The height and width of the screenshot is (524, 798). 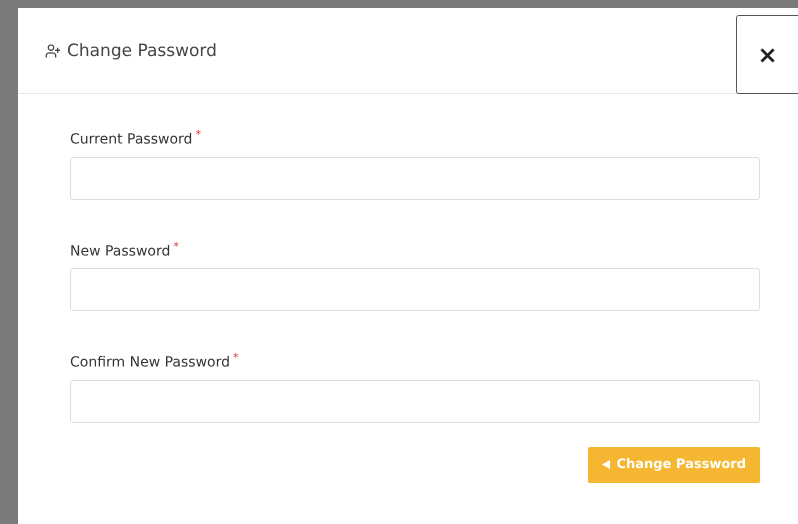 What do you see at coordinates (767, 54) in the screenshot?
I see `close-button: ×` at bounding box center [767, 54].